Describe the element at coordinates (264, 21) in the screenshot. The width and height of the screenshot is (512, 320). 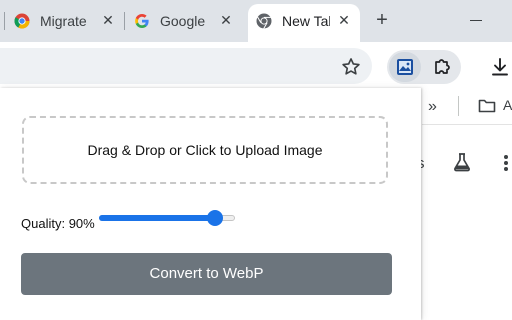
I see `chrome-new-tab-icon` at that location.